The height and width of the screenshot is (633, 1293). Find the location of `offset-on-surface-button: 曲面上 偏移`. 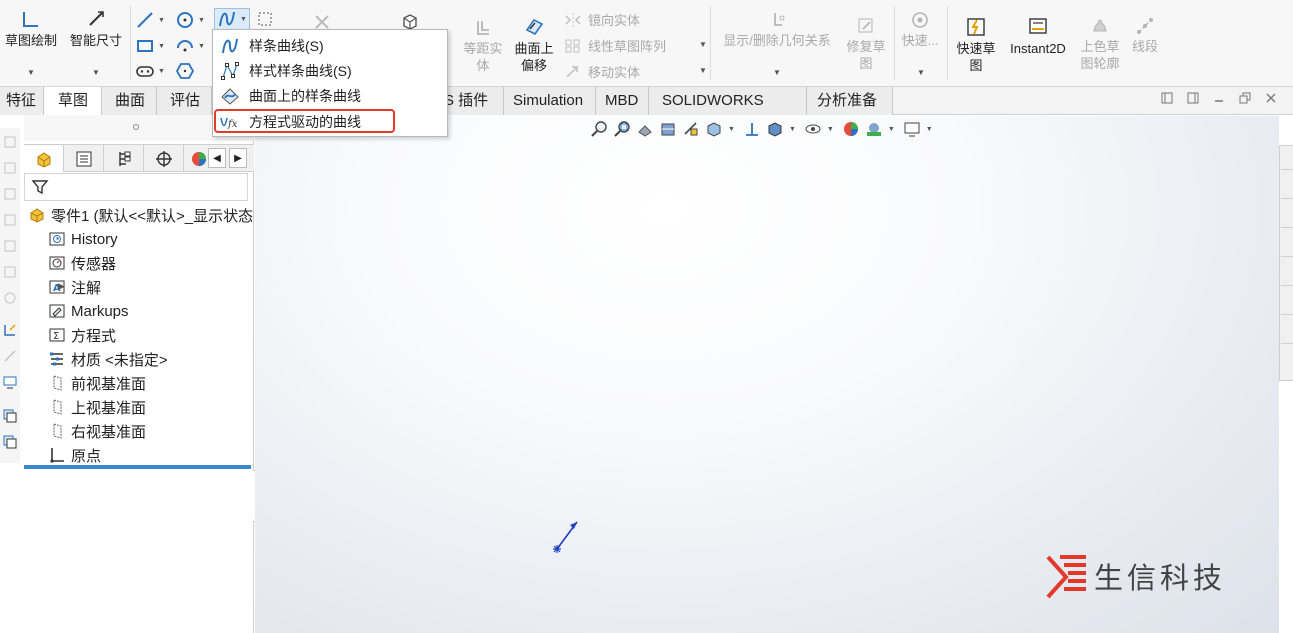

offset-on-surface-button: 曲面上 偏移 is located at coordinates (534, 45).